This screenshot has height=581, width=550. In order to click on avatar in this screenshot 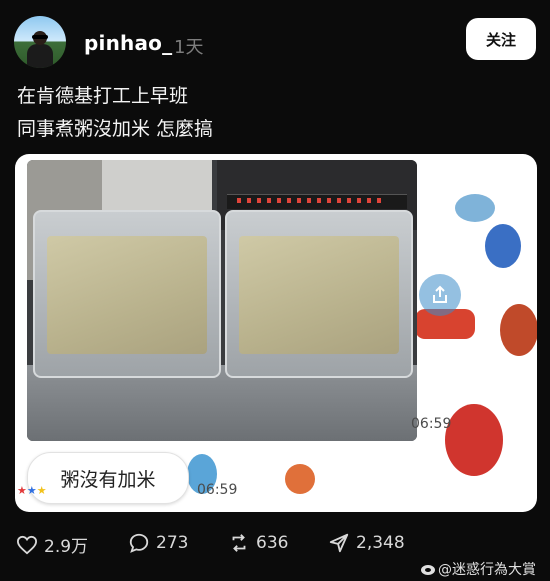, I will do `click(40, 42)`.